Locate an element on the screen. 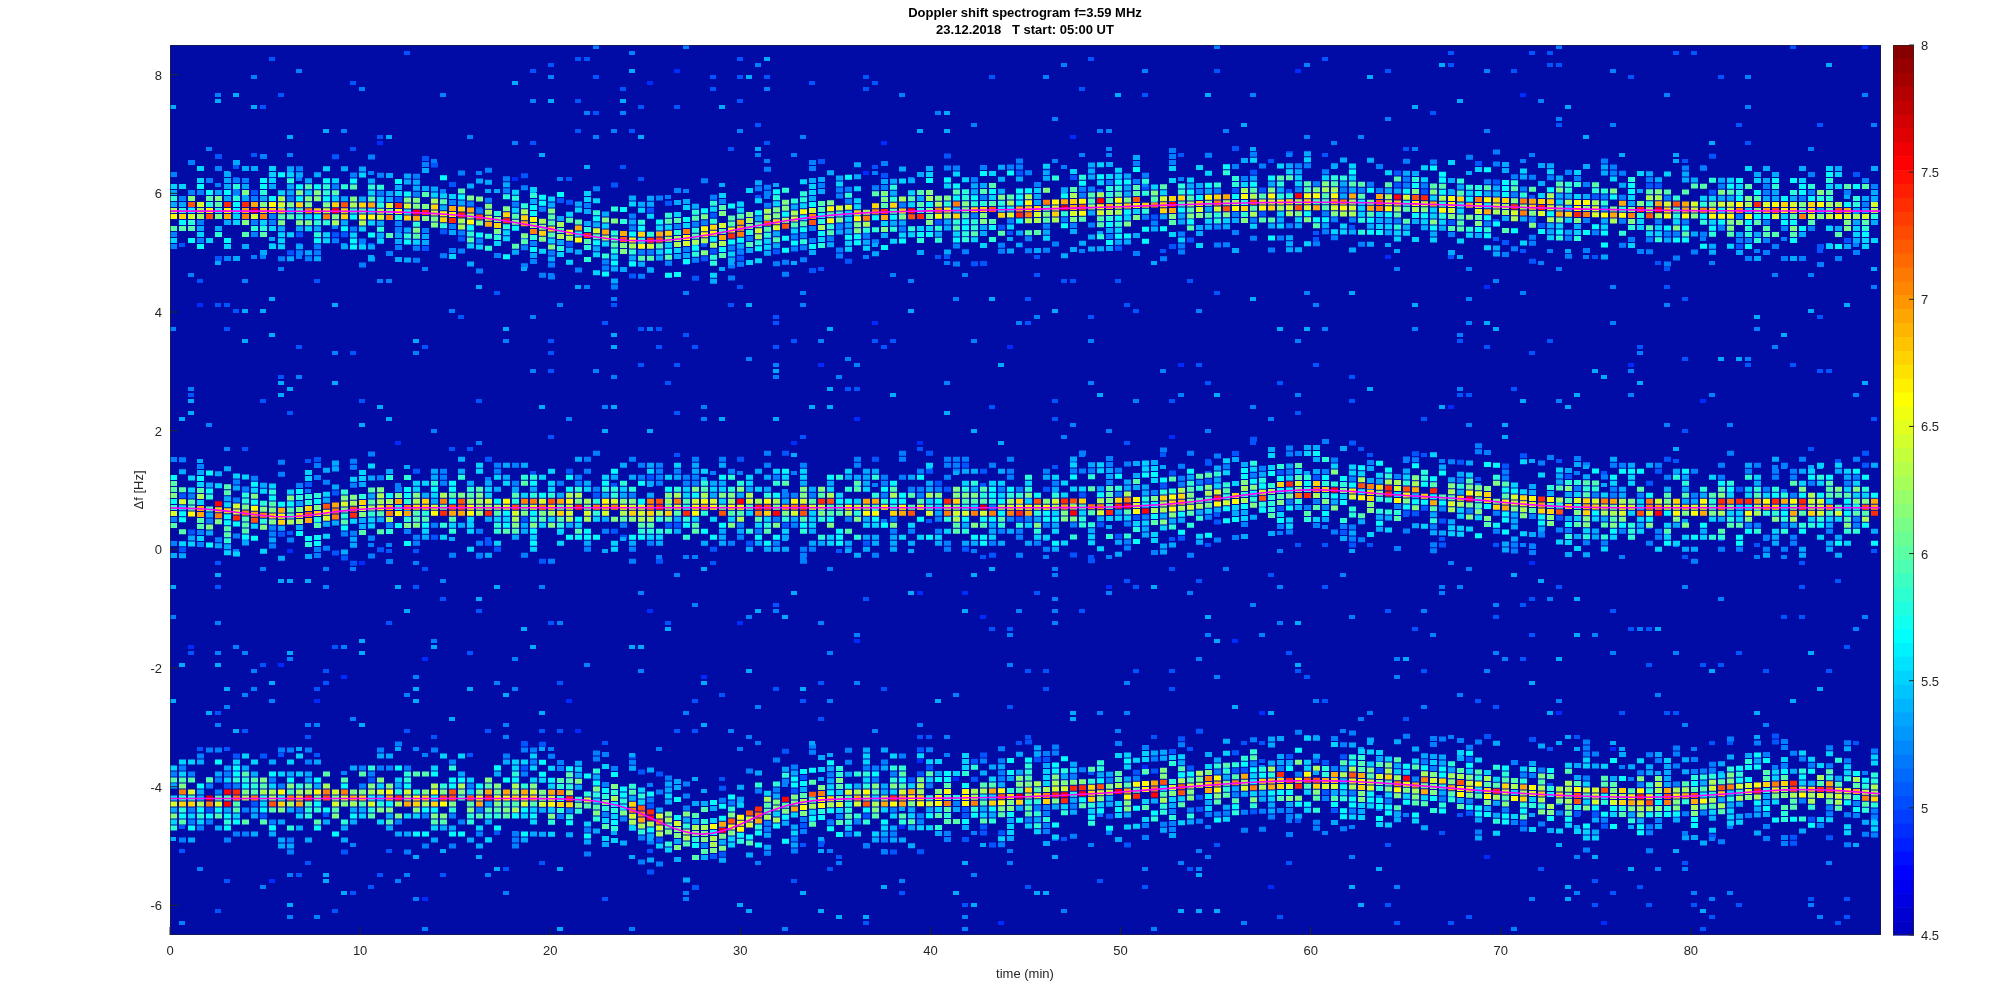  y-tick-label: -2 is located at coordinates (156, 668).